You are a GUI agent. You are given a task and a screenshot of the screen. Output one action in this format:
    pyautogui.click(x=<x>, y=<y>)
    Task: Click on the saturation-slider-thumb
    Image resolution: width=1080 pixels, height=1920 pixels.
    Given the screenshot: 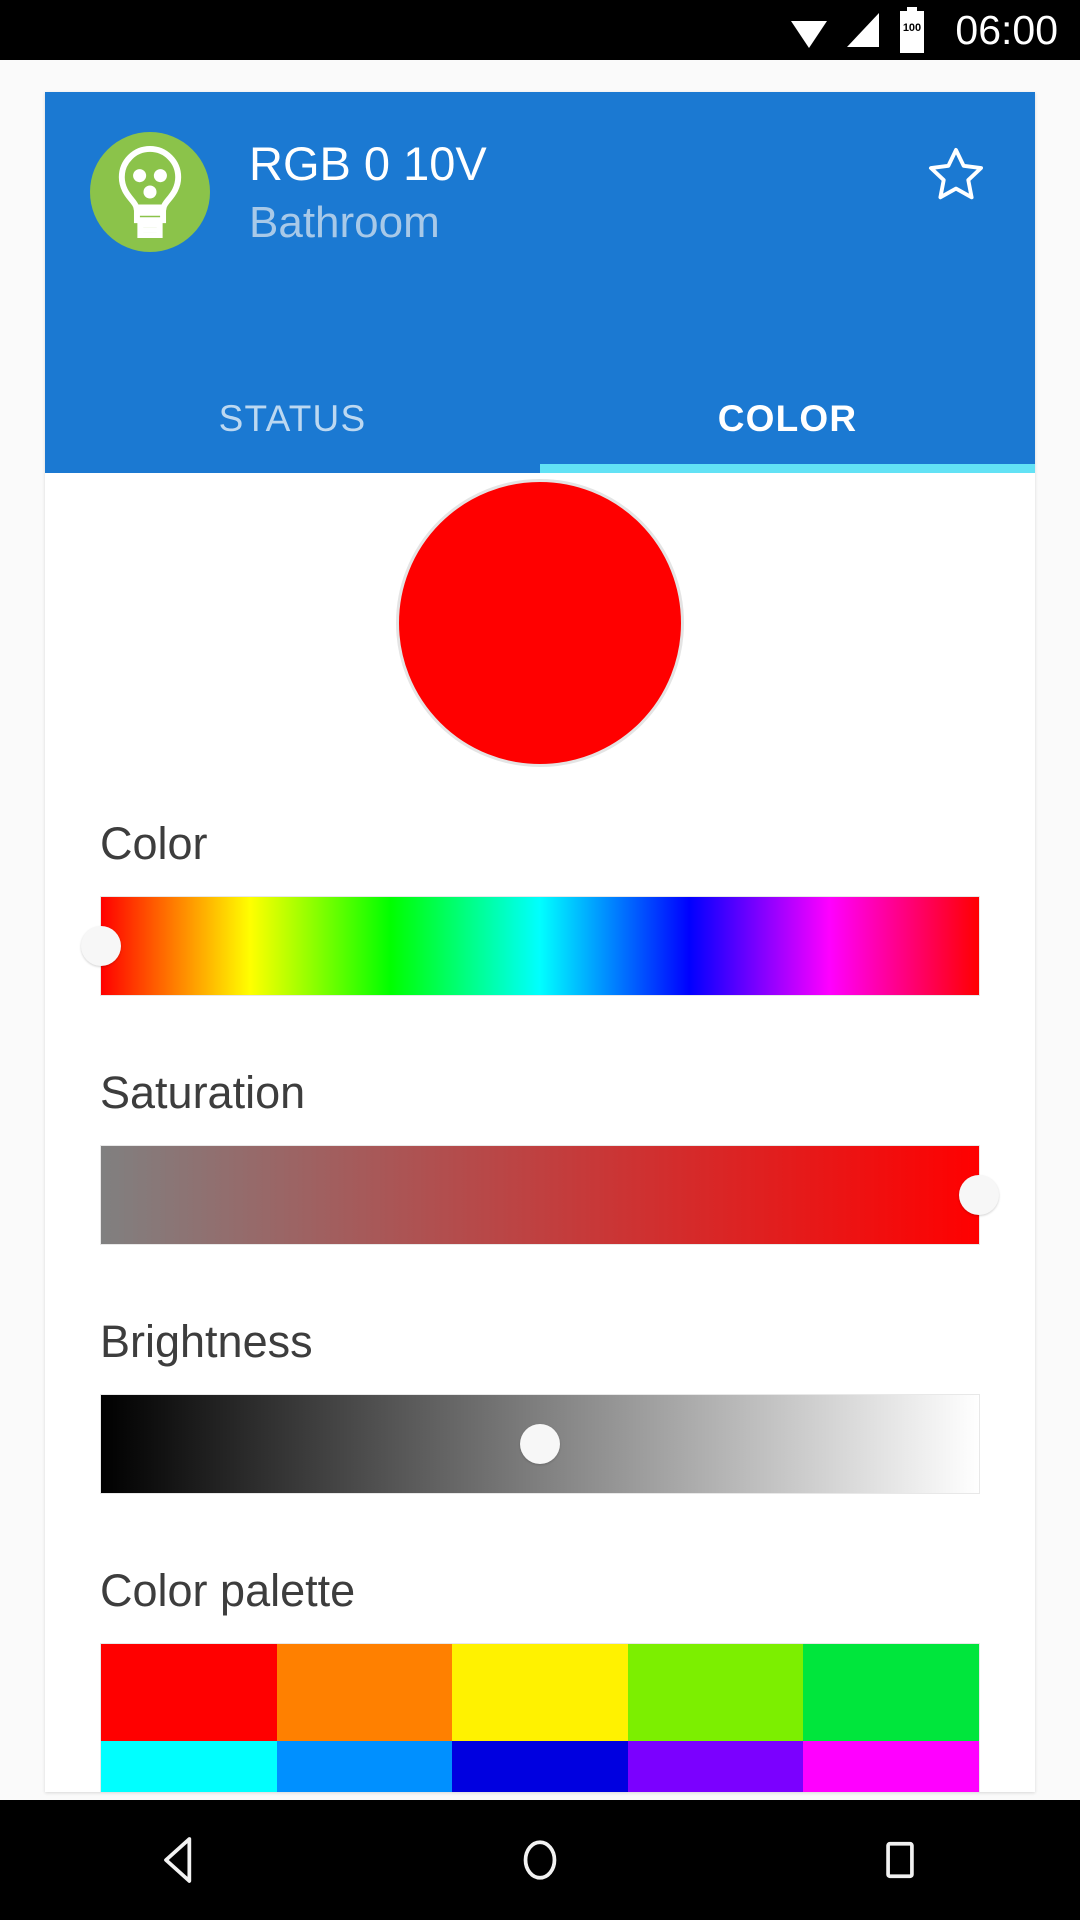 What is the action you would take?
    pyautogui.click(x=979, y=1195)
    